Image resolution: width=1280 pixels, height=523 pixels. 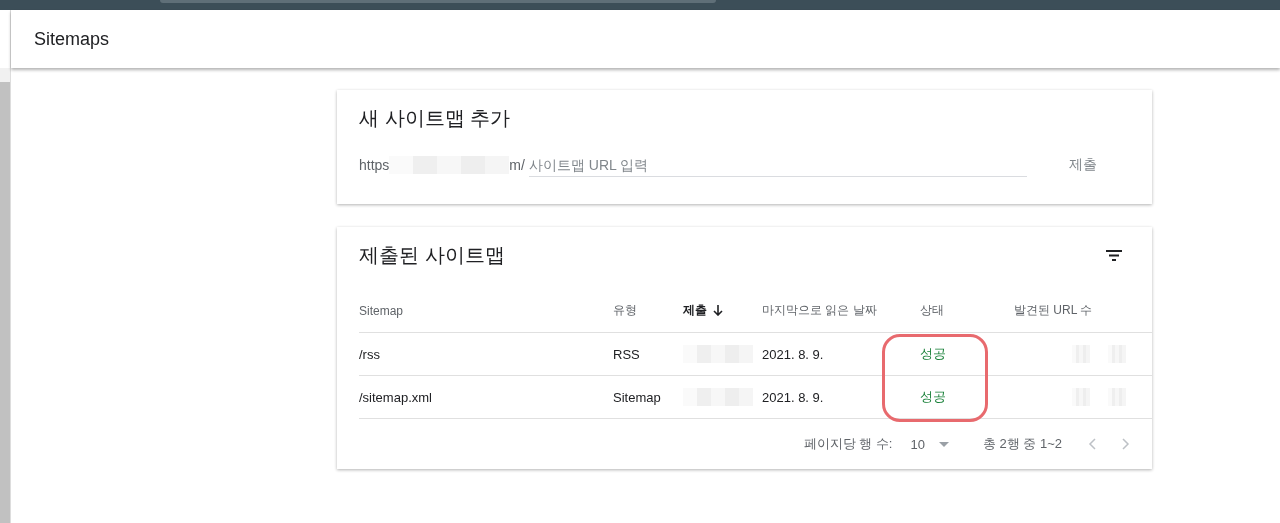 What do you see at coordinates (1092, 444) in the screenshot?
I see `previous-page-button` at bounding box center [1092, 444].